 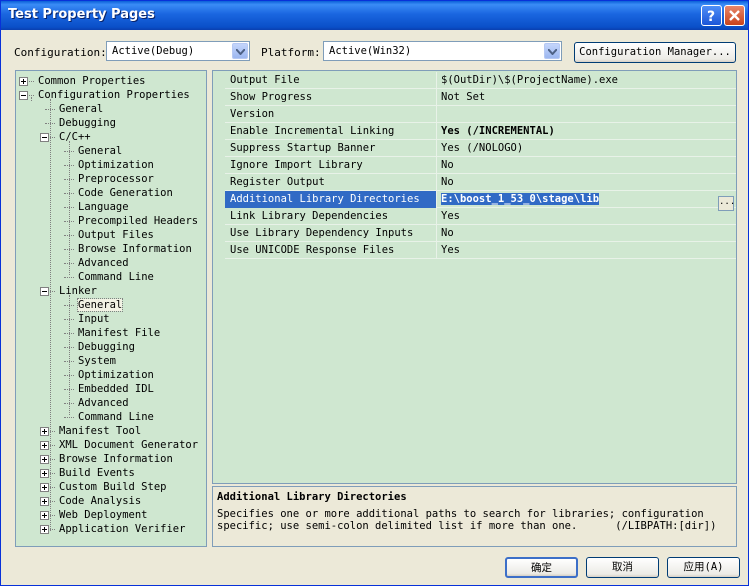 What do you see at coordinates (480, 165) in the screenshot?
I see `property-row: Ignore Import Library No` at bounding box center [480, 165].